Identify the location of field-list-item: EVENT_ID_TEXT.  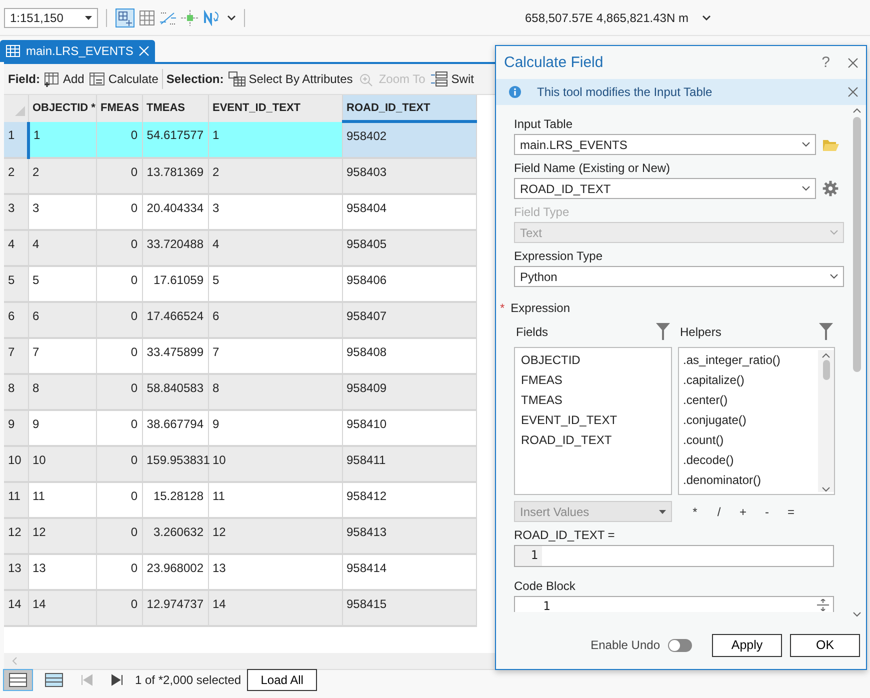
(593, 420).